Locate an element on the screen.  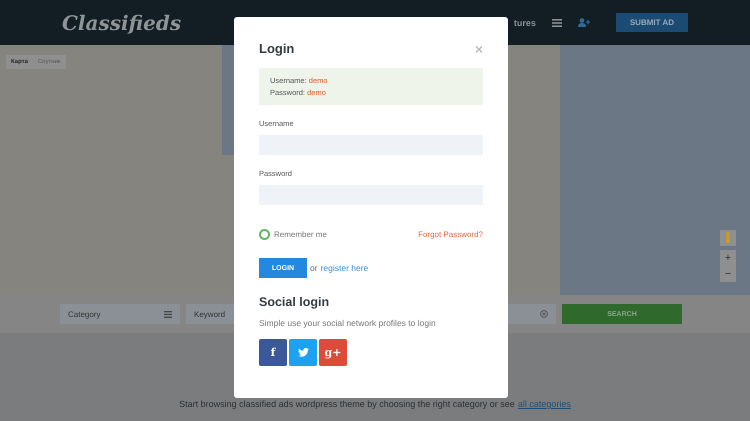
or-text: or is located at coordinates (314, 268).